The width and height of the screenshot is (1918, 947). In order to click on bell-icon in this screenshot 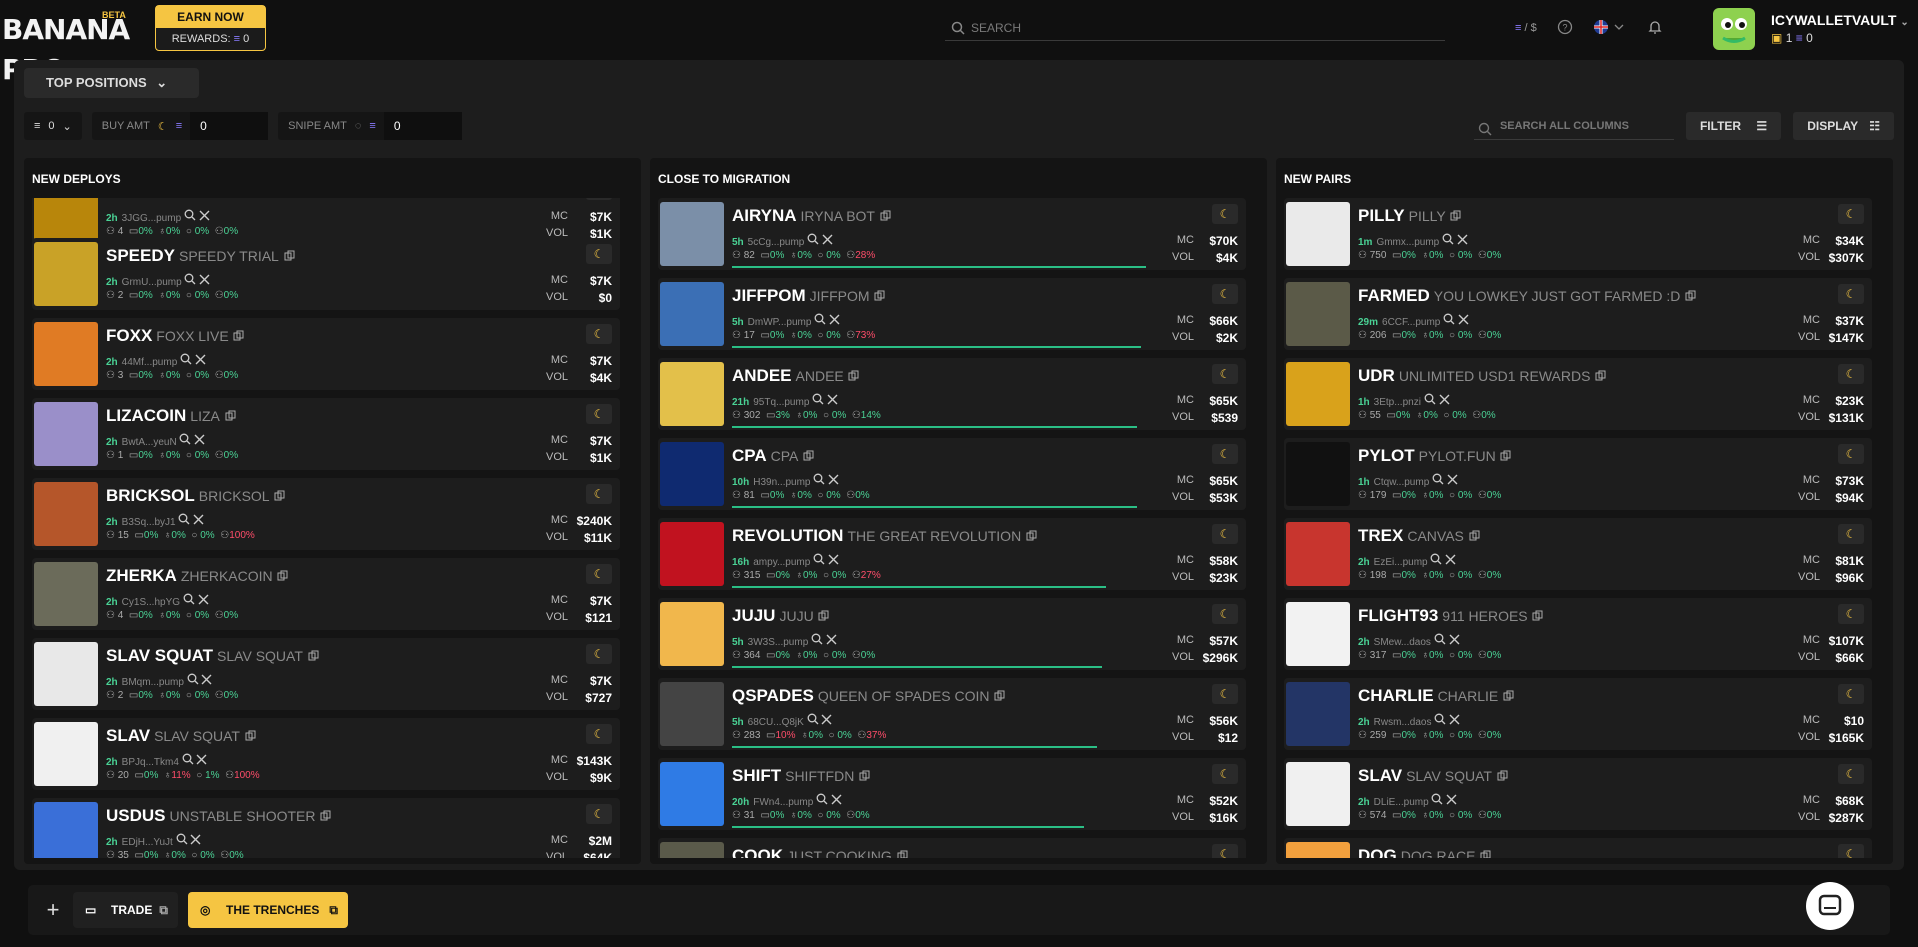, I will do `click(1655, 28)`.